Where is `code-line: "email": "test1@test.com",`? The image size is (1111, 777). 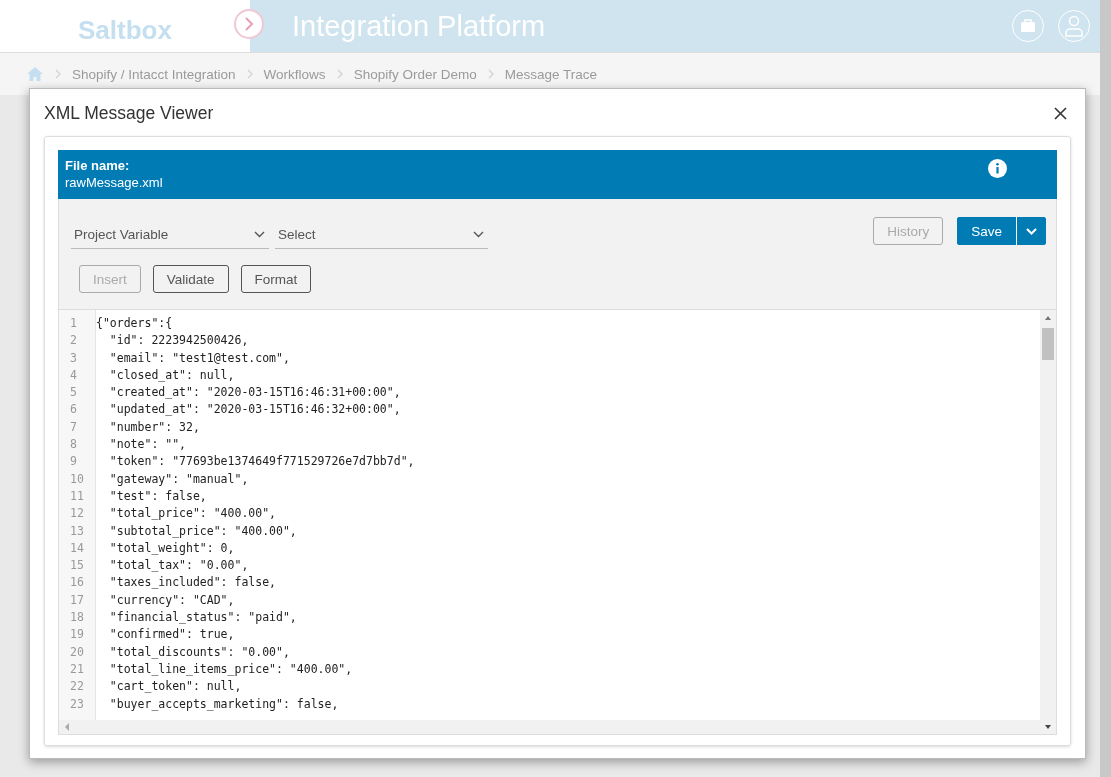 code-line: "email": "test1@test.com", is located at coordinates (199, 358).